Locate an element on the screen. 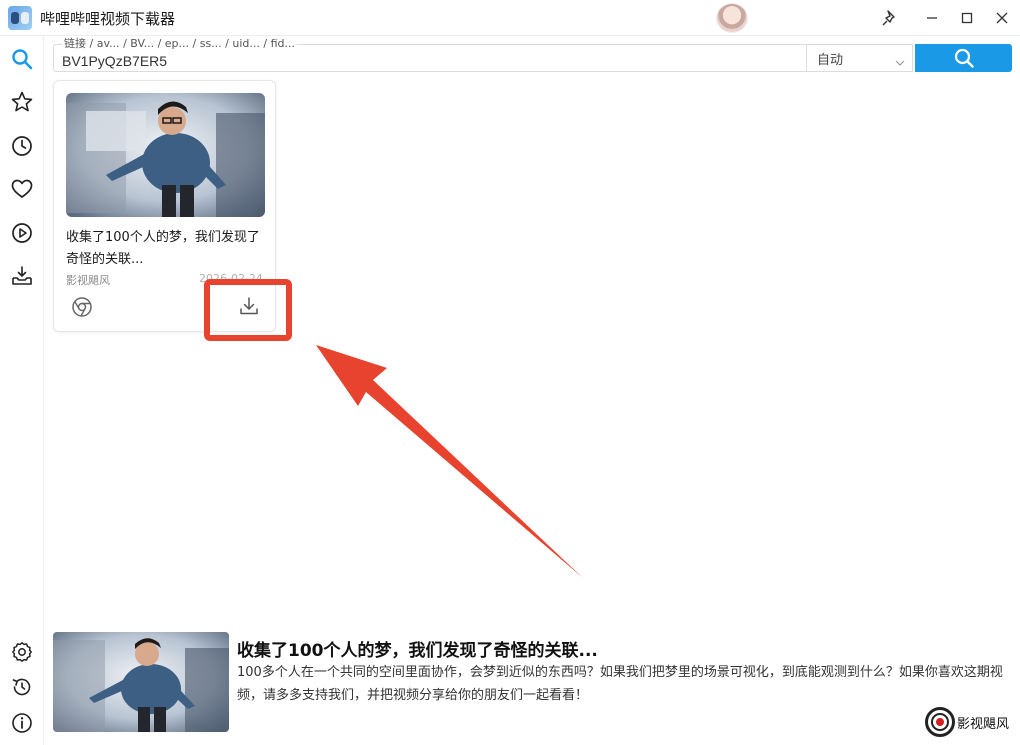 Image resolution: width=1020 pixels, height=745 pixels. uploader-name: 影视飓风 is located at coordinates (983, 724).